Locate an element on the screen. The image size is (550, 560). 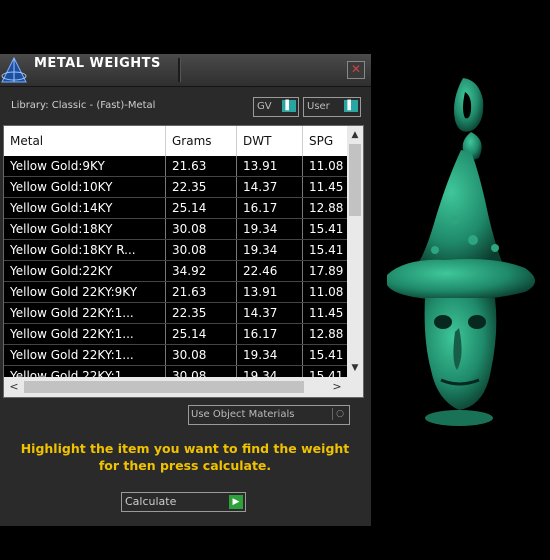
user-toggle: User ▌ is located at coordinates (332, 107).